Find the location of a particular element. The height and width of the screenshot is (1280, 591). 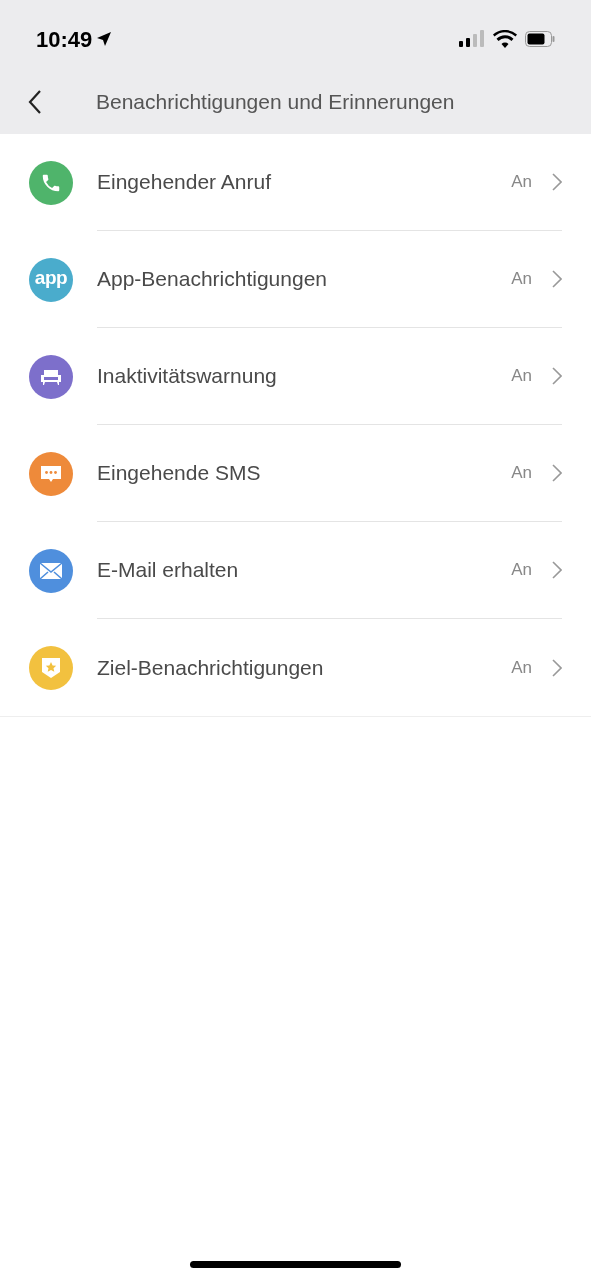

row-label: Eingehende SMS is located at coordinates (179, 473).